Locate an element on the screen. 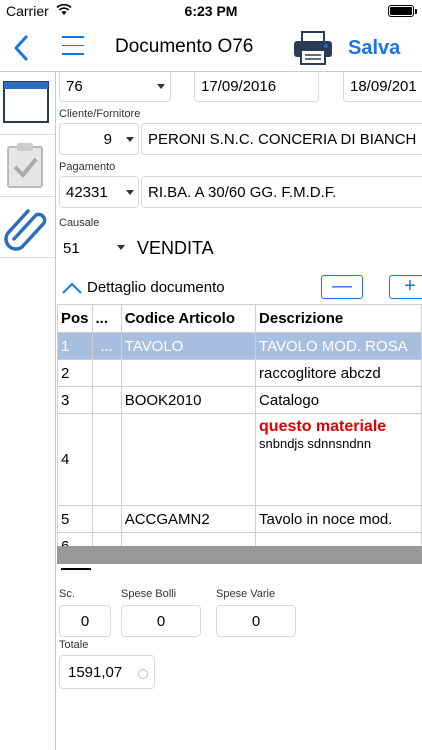 The width and height of the screenshot is (422, 750). pagamento-description-field: RI.BA. A 30/60 GG. F.M.D.F. is located at coordinates (281, 192).